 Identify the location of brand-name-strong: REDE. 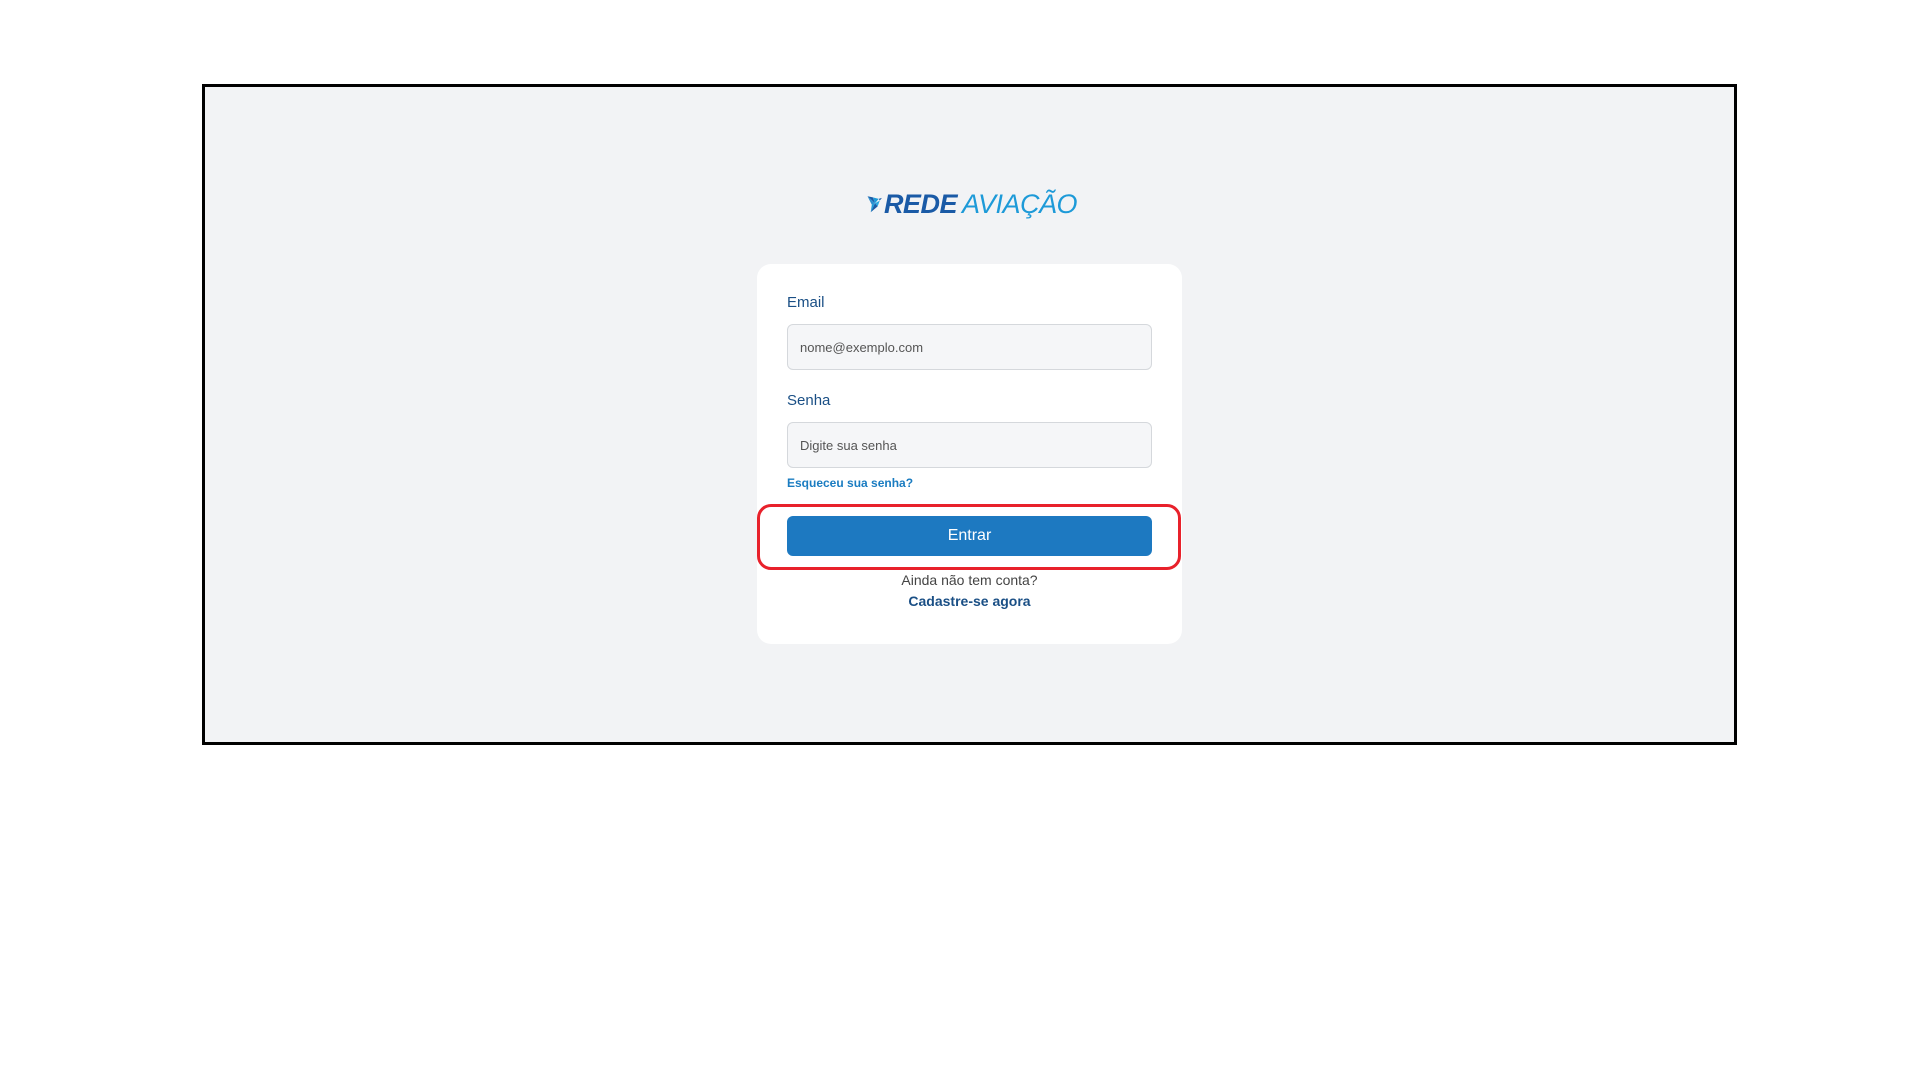
(920, 203).